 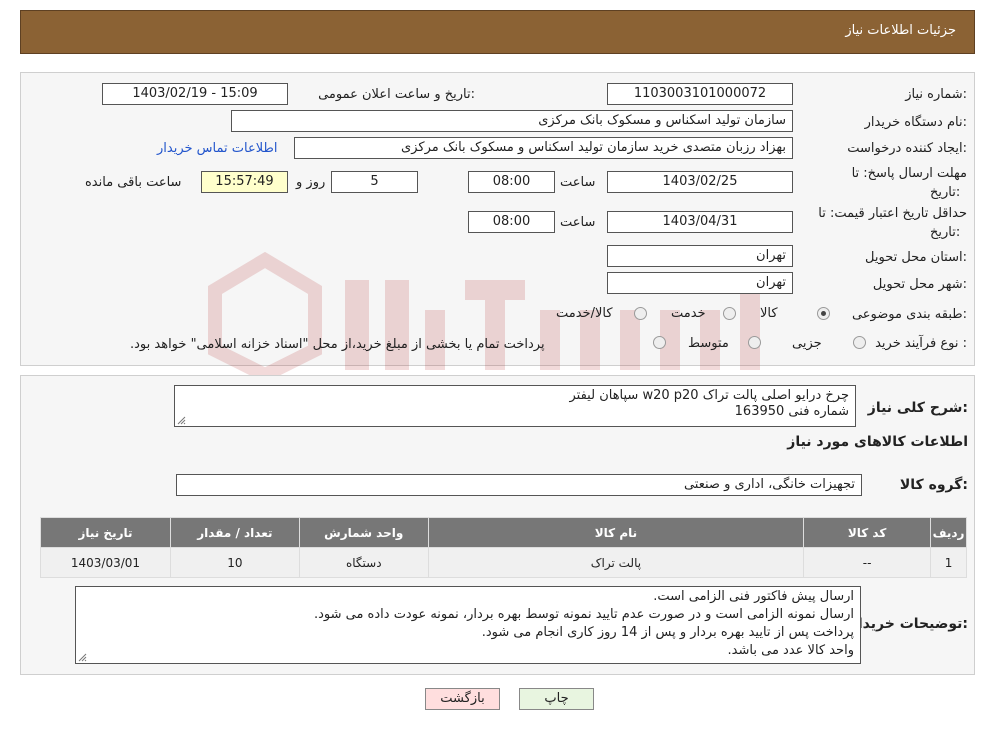 I want to click on category-option-goods: کالا, so click(x=769, y=313).